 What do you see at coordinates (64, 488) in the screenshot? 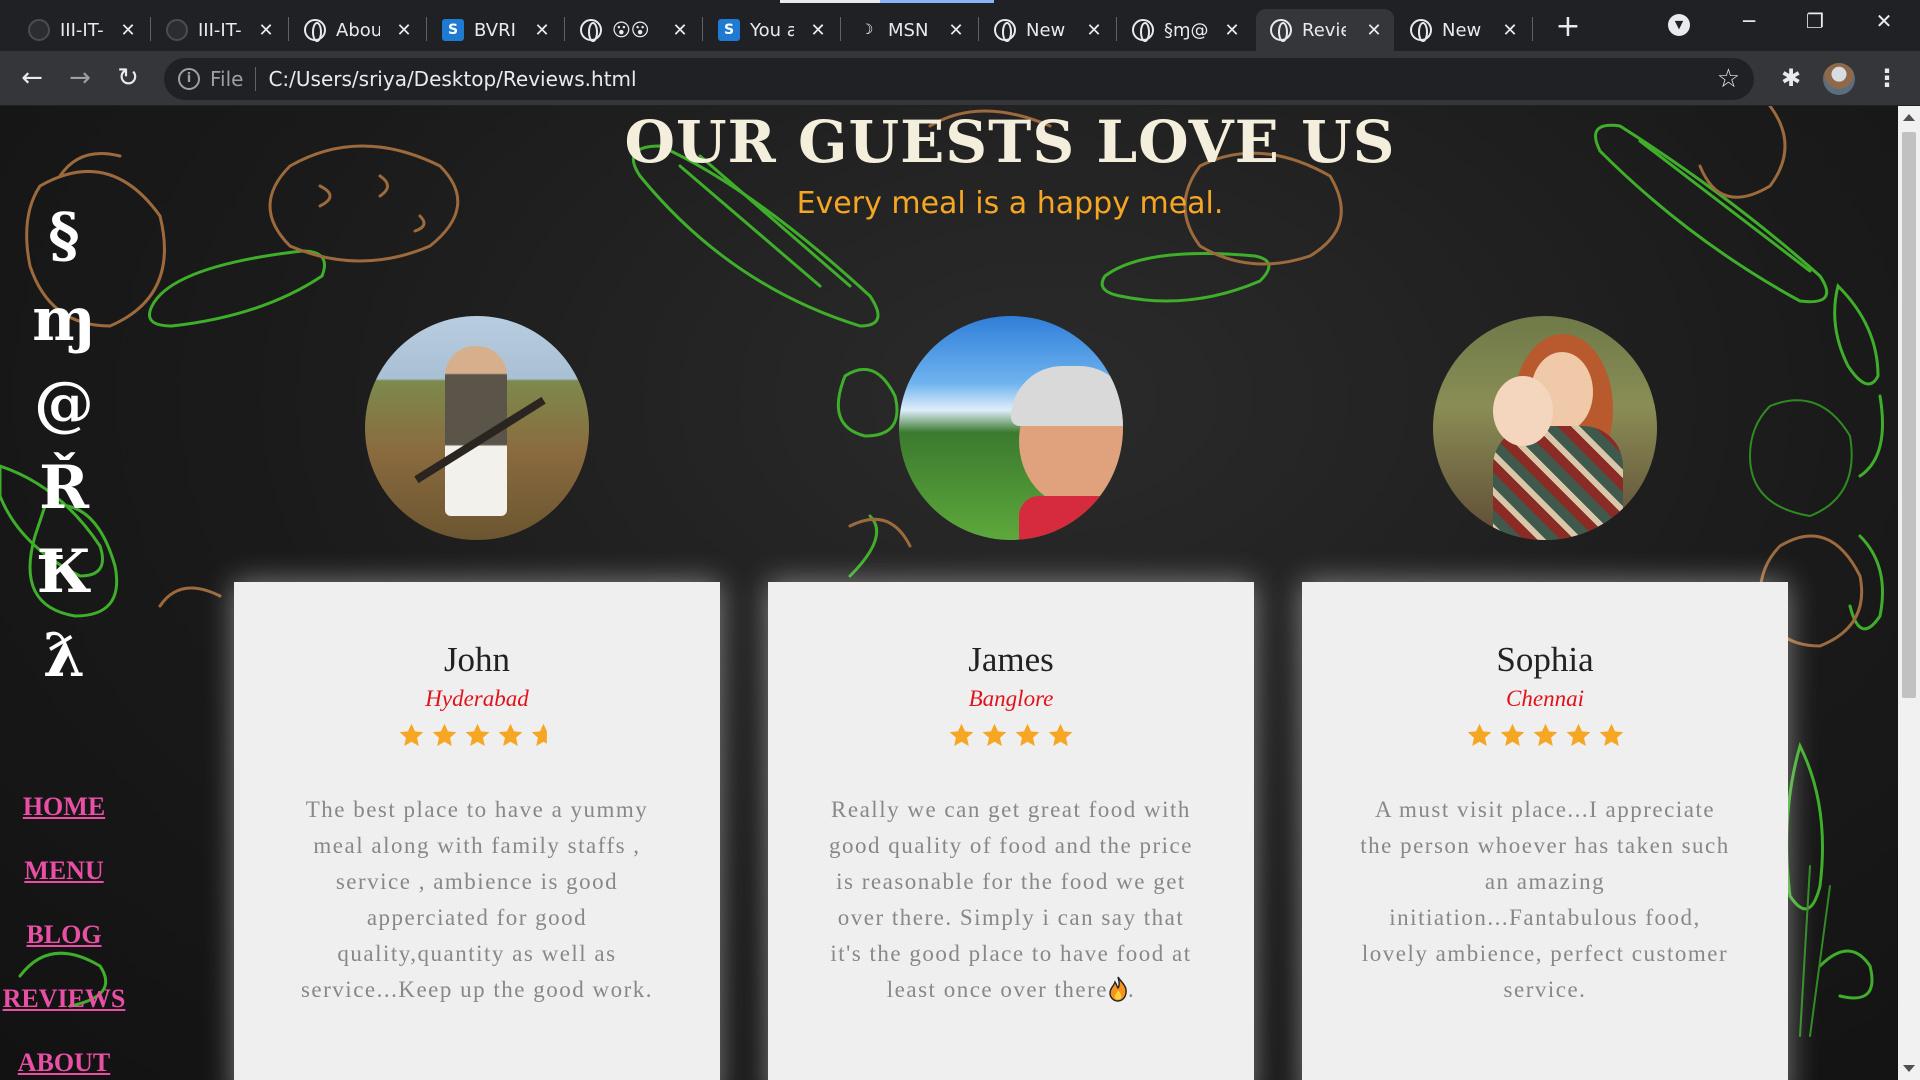
I see `logo-letter: Ř` at bounding box center [64, 488].